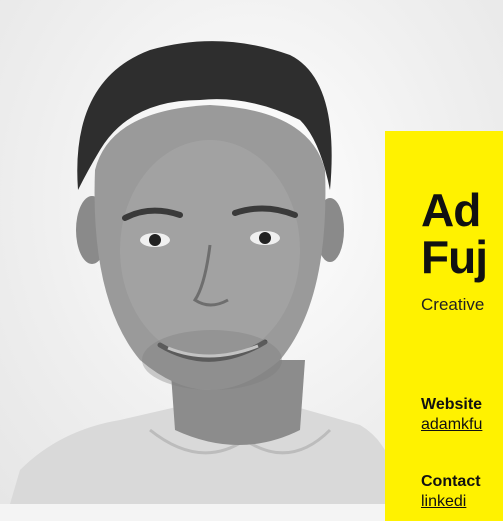 This screenshot has width=503, height=521. I want to click on contact-label: Contact, so click(451, 481).